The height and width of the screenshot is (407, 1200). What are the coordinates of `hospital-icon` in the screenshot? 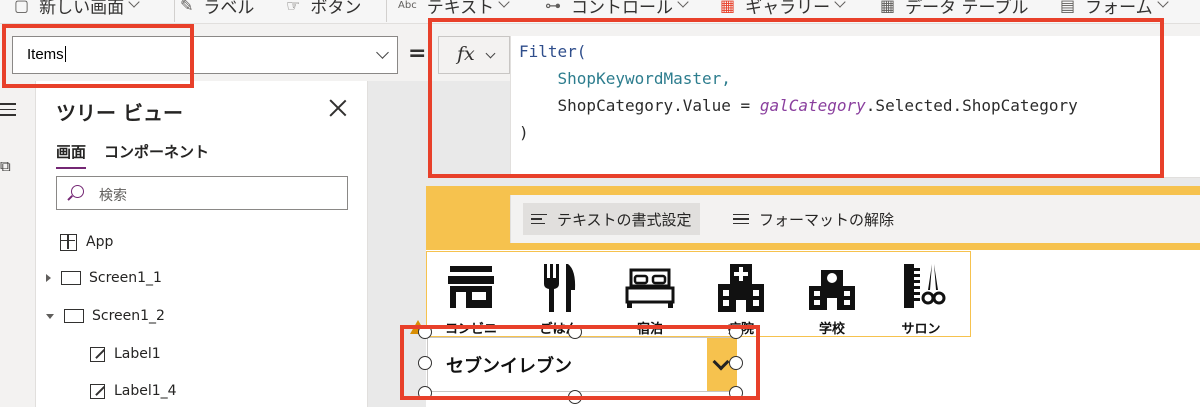 It's located at (741, 288).